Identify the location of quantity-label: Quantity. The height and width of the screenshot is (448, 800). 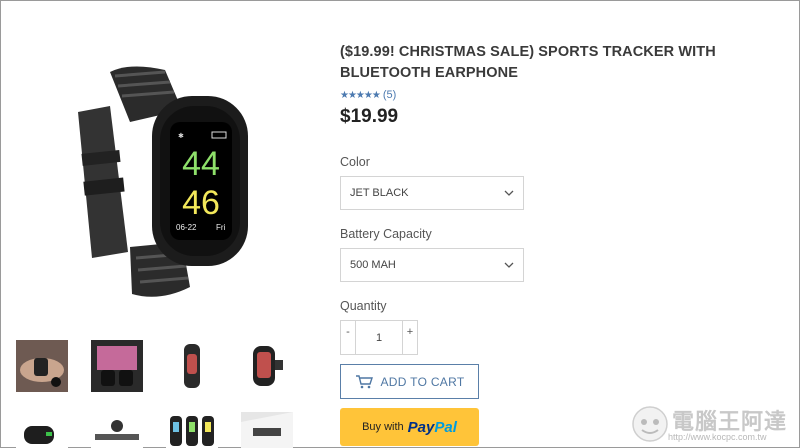
(363, 306).